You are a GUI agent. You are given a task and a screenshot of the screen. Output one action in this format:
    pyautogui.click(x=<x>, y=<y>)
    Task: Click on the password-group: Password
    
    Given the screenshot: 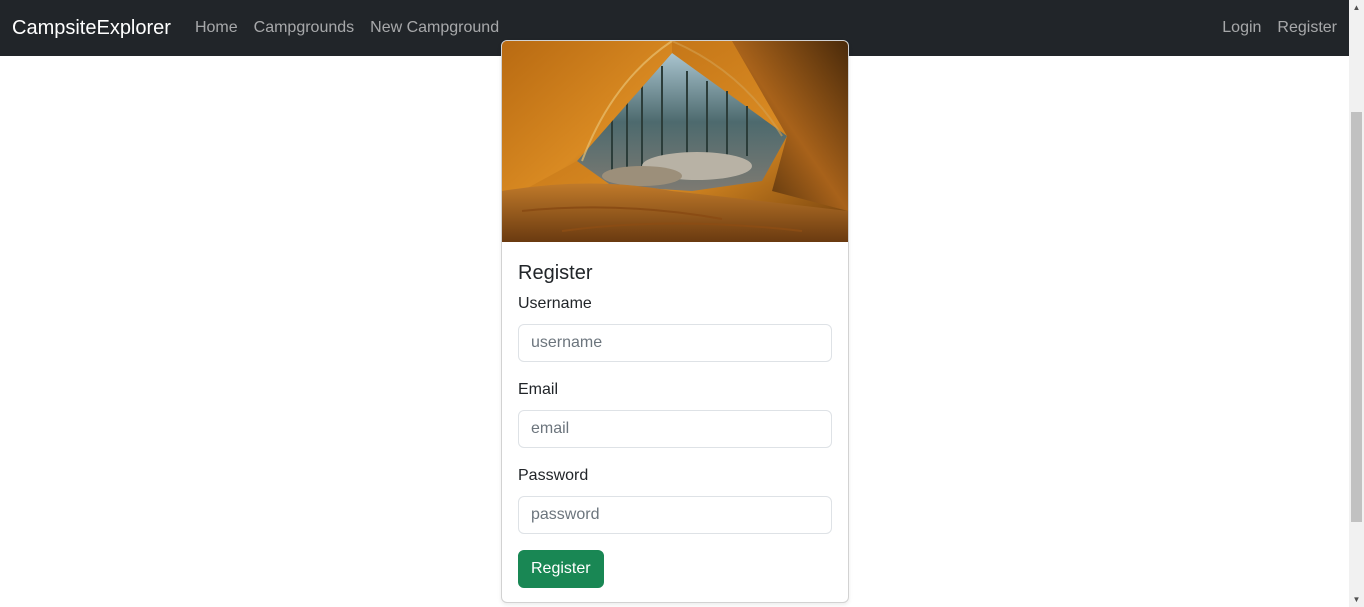 What is the action you would take?
    pyautogui.click(x=675, y=499)
    